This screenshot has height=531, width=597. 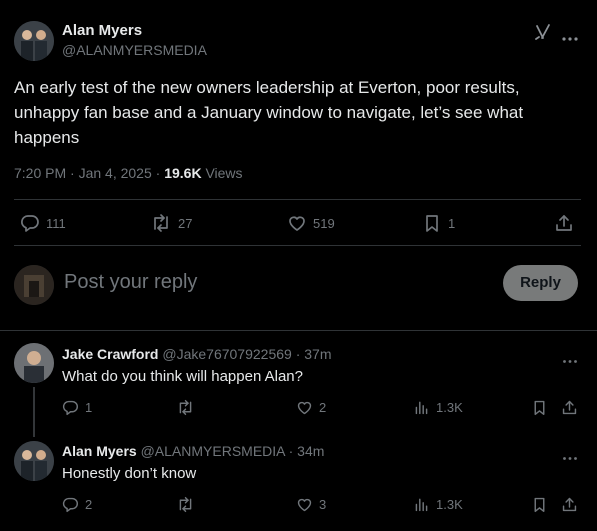 What do you see at coordinates (324, 223) in the screenshot?
I see `like-count: 519` at bounding box center [324, 223].